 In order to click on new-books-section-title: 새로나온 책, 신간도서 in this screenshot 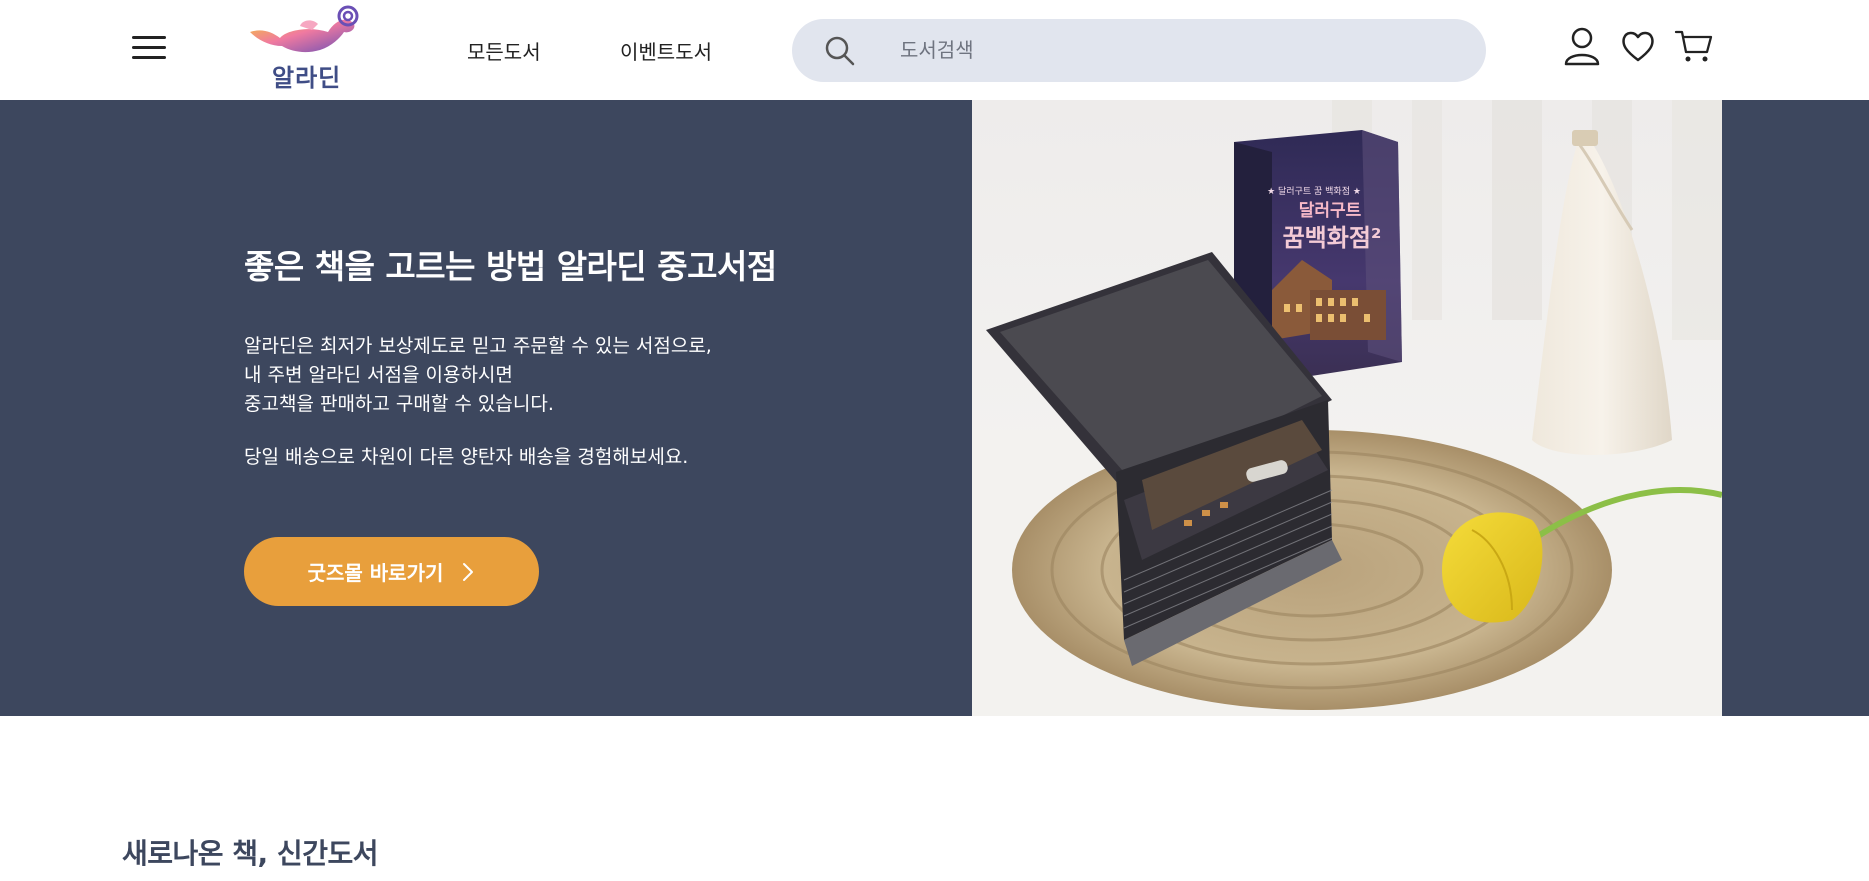, I will do `click(250, 853)`.